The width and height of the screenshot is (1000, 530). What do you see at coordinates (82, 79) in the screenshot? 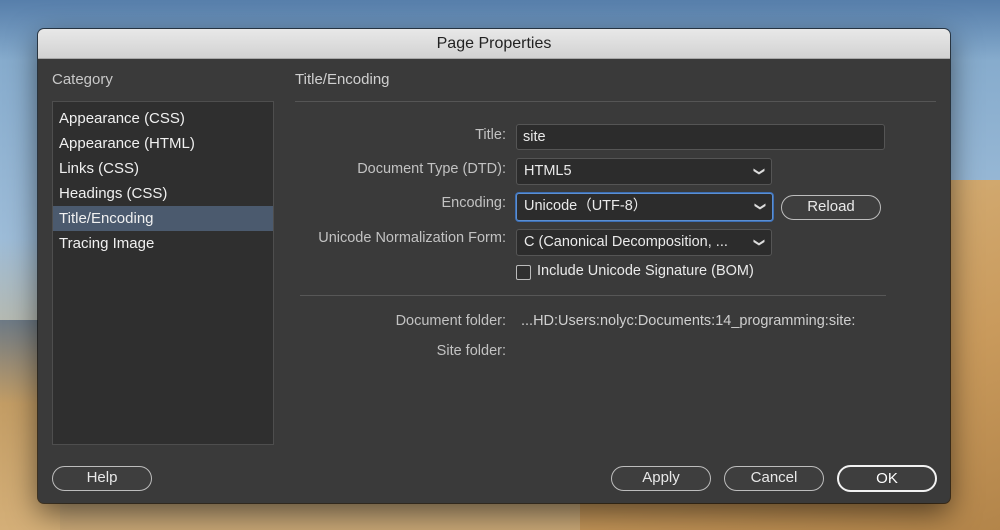
I see `category-heading: Category` at bounding box center [82, 79].